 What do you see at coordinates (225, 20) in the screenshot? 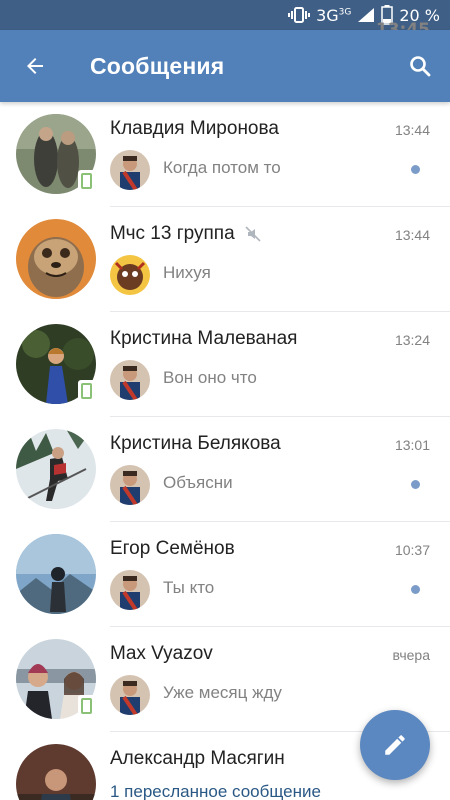
I see `status-bar: 3G3G 20 % 13:45` at bounding box center [225, 20].